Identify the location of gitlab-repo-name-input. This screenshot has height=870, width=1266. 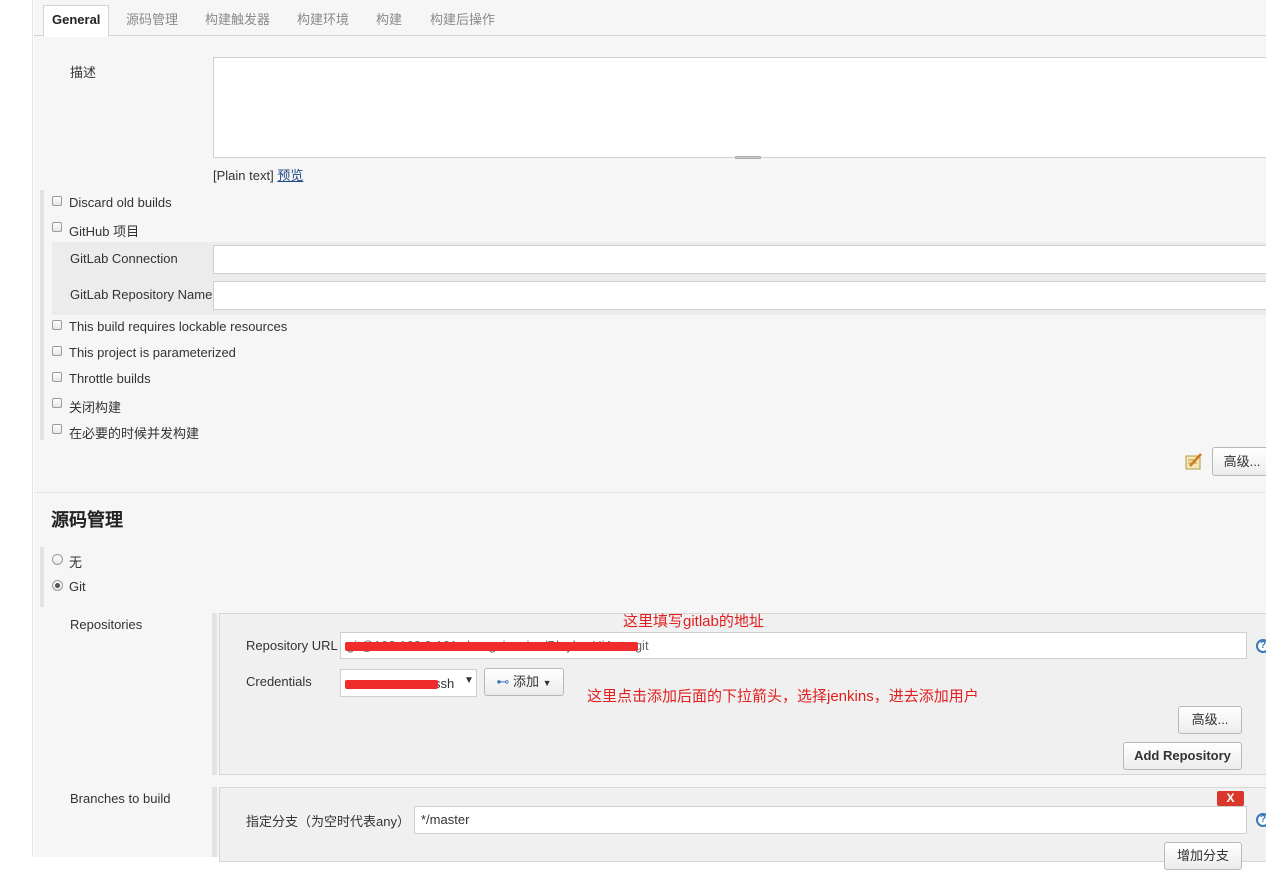
(739, 295).